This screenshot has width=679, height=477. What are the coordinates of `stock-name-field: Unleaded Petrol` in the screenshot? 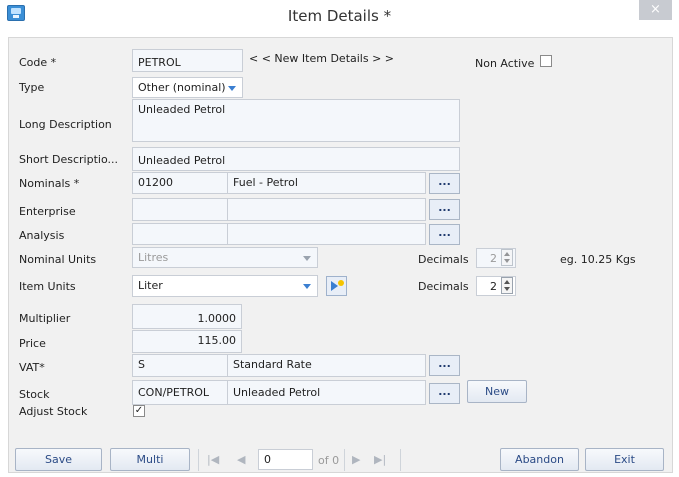 It's located at (326, 392).